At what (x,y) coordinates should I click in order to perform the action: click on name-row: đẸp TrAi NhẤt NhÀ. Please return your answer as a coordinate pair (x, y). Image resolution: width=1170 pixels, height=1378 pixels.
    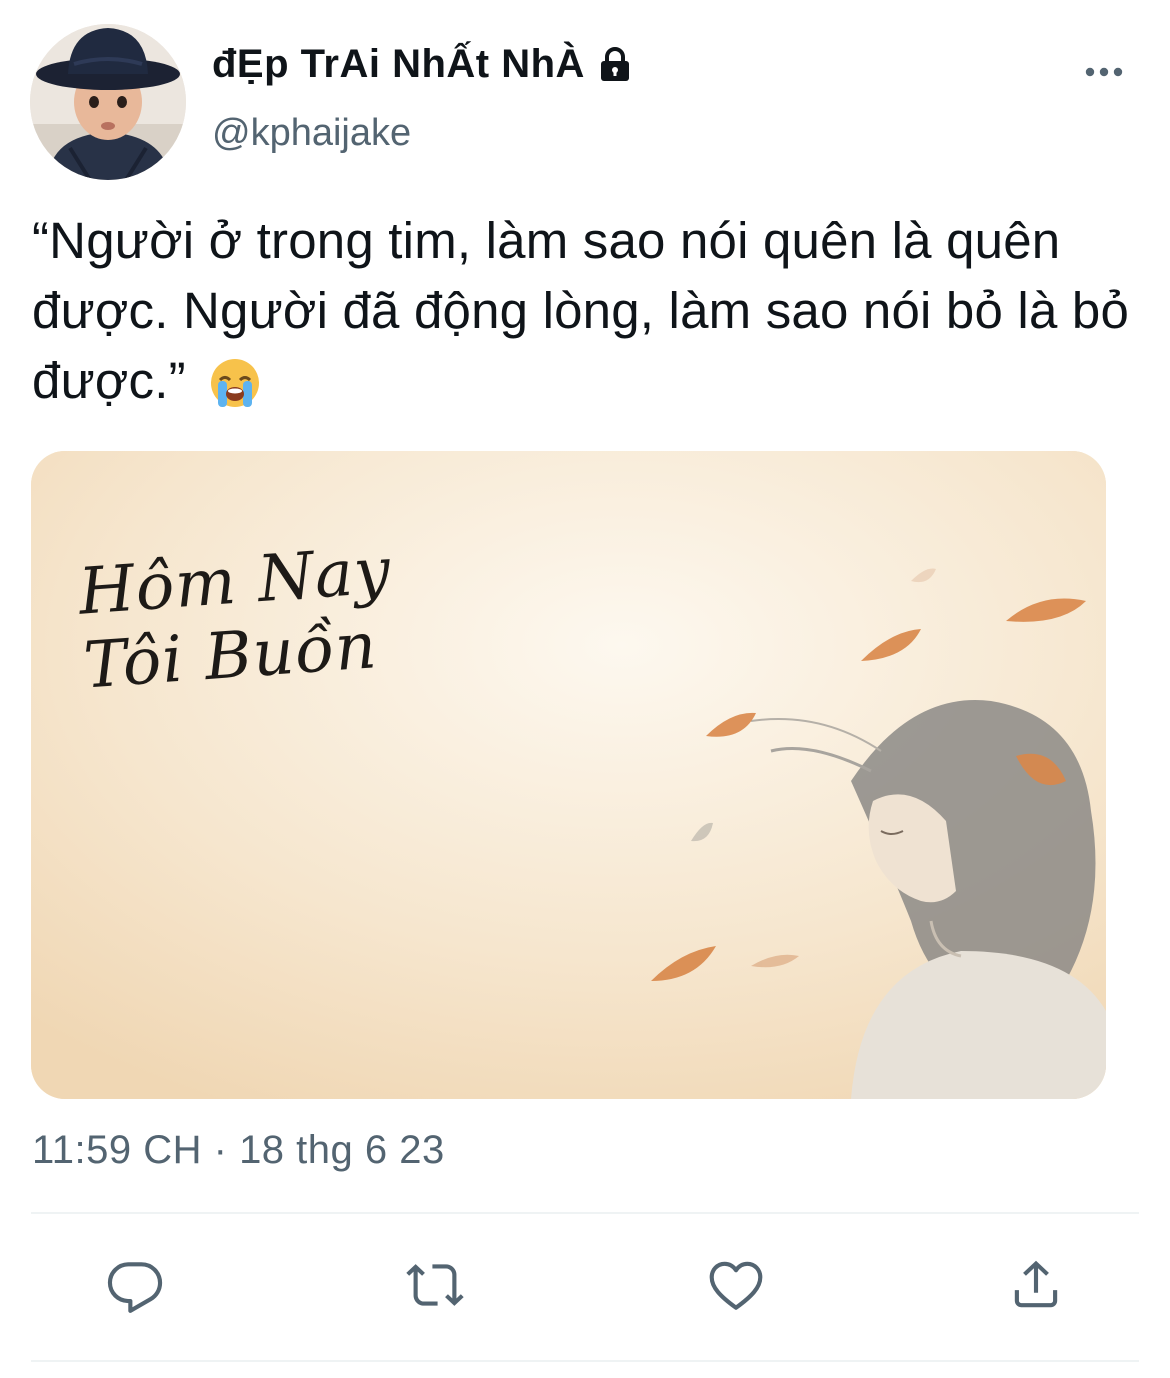
    Looking at the image, I should click on (423, 64).